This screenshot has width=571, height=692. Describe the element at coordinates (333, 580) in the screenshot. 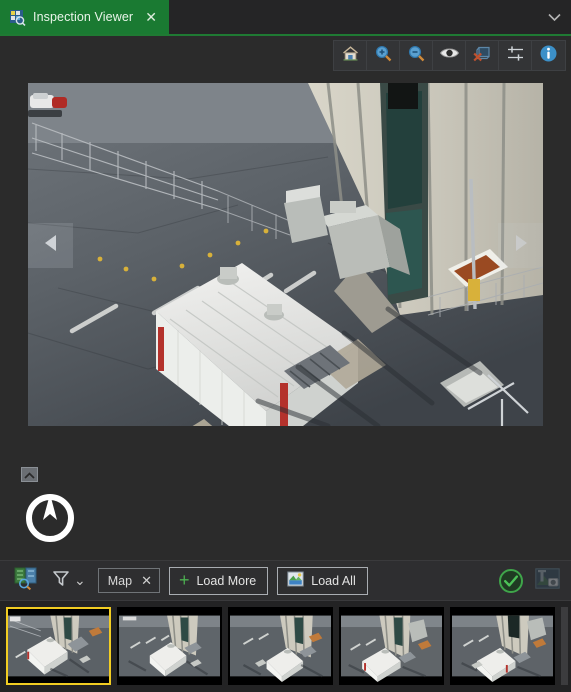

I see `load-all-label: Load All` at that location.